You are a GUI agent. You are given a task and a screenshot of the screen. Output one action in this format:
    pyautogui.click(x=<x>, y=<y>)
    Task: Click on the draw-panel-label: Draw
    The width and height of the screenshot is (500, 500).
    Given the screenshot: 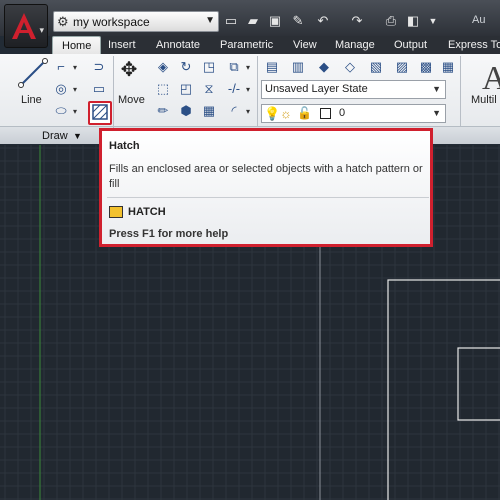 What is the action you would take?
    pyautogui.click(x=55, y=136)
    